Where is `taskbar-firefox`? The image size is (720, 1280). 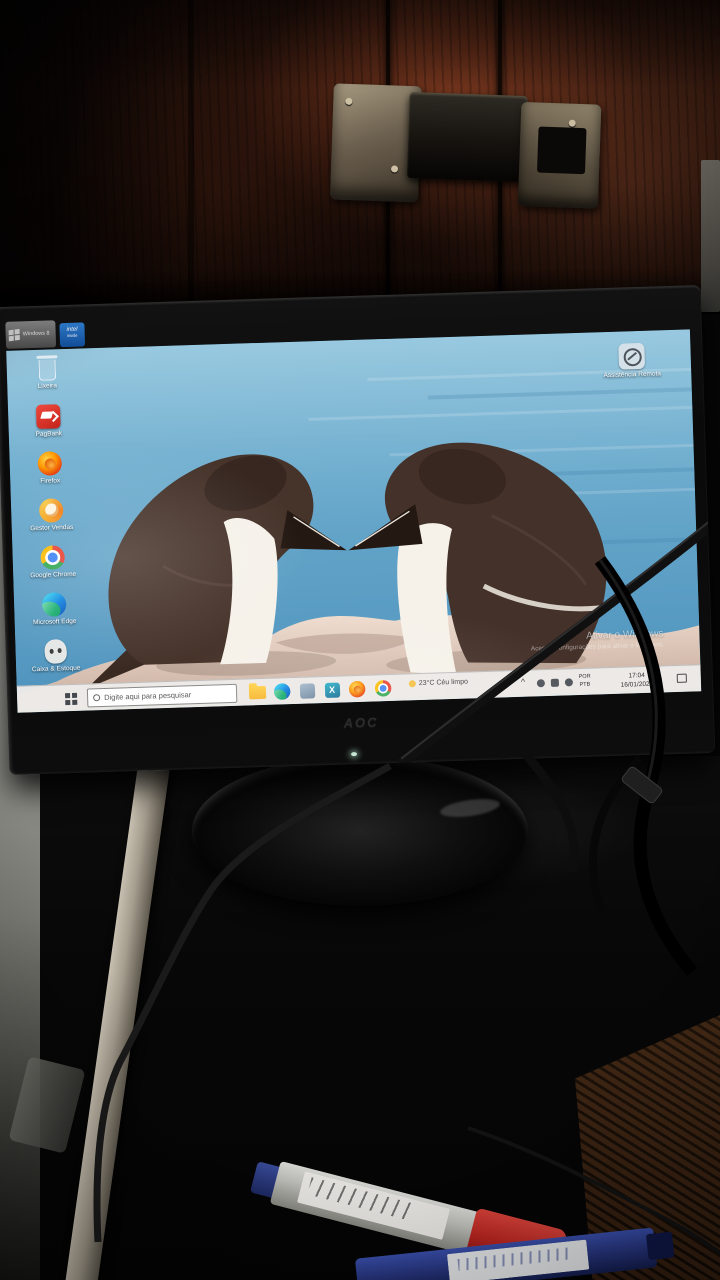 taskbar-firefox is located at coordinates (357, 689).